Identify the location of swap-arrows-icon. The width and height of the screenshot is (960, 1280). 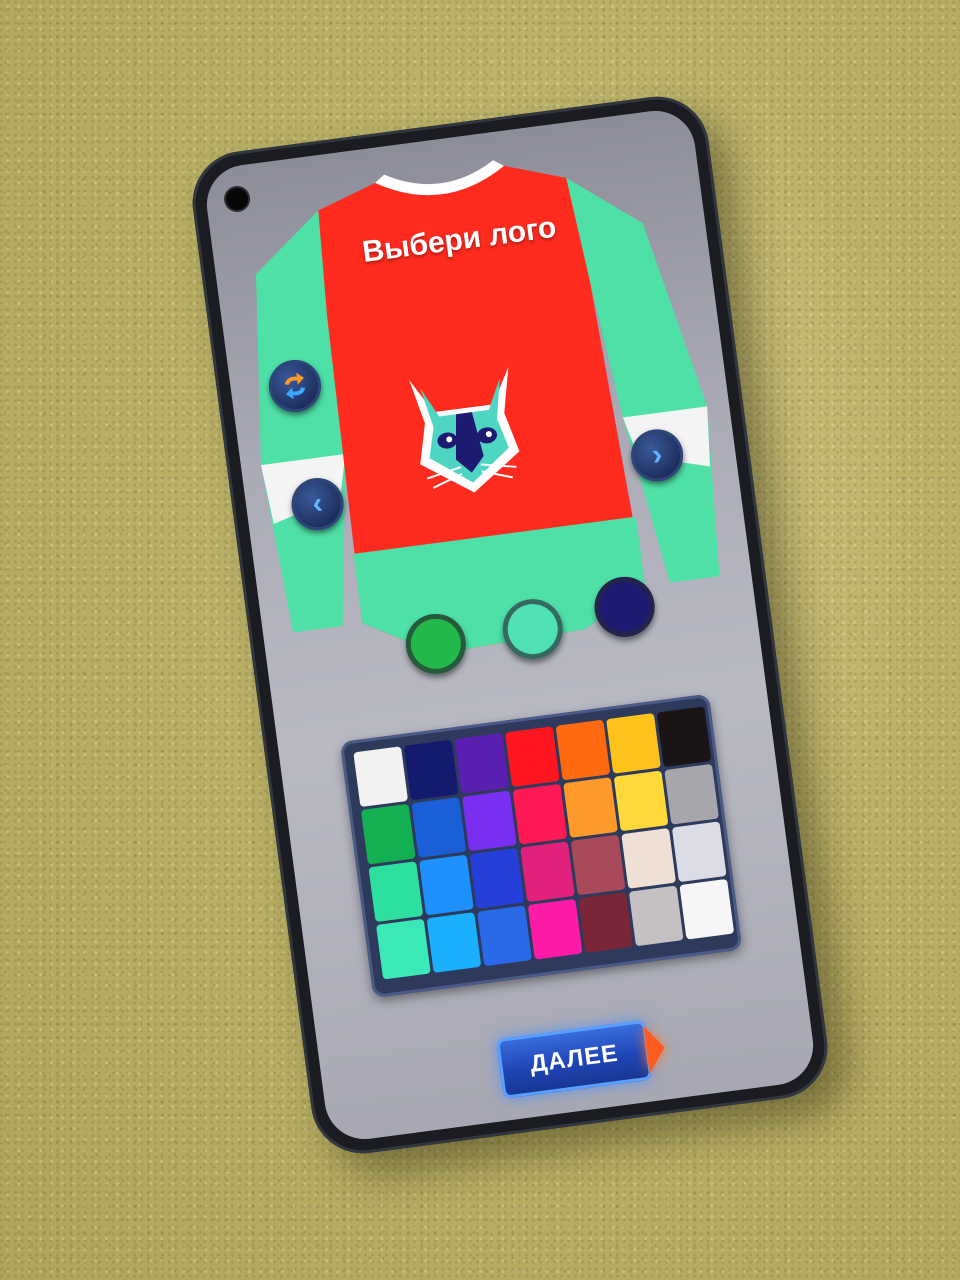
(295, 386).